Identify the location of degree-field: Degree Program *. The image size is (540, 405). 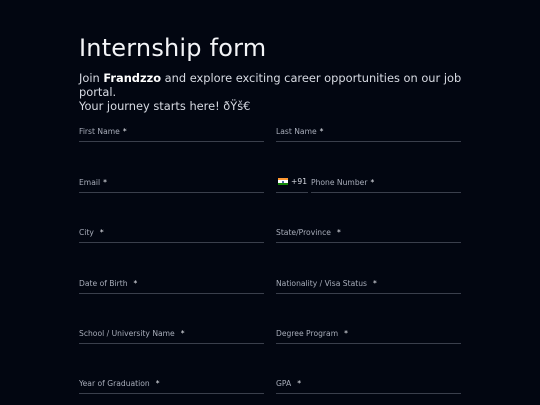
(368, 334).